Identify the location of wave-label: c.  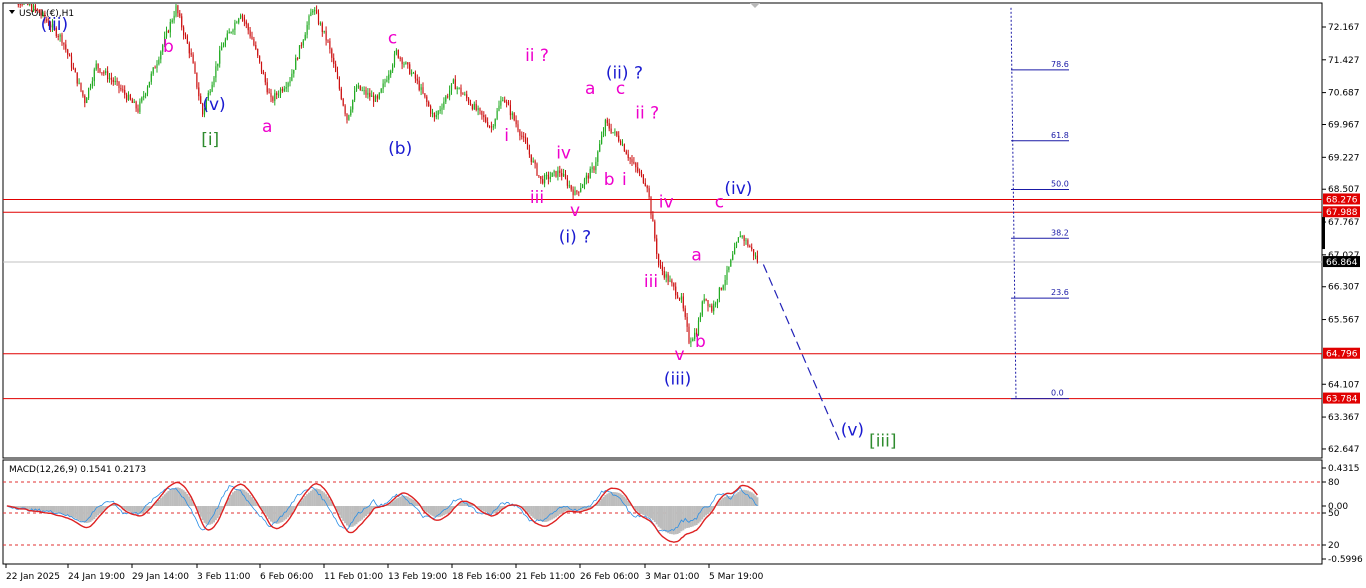
(719, 202).